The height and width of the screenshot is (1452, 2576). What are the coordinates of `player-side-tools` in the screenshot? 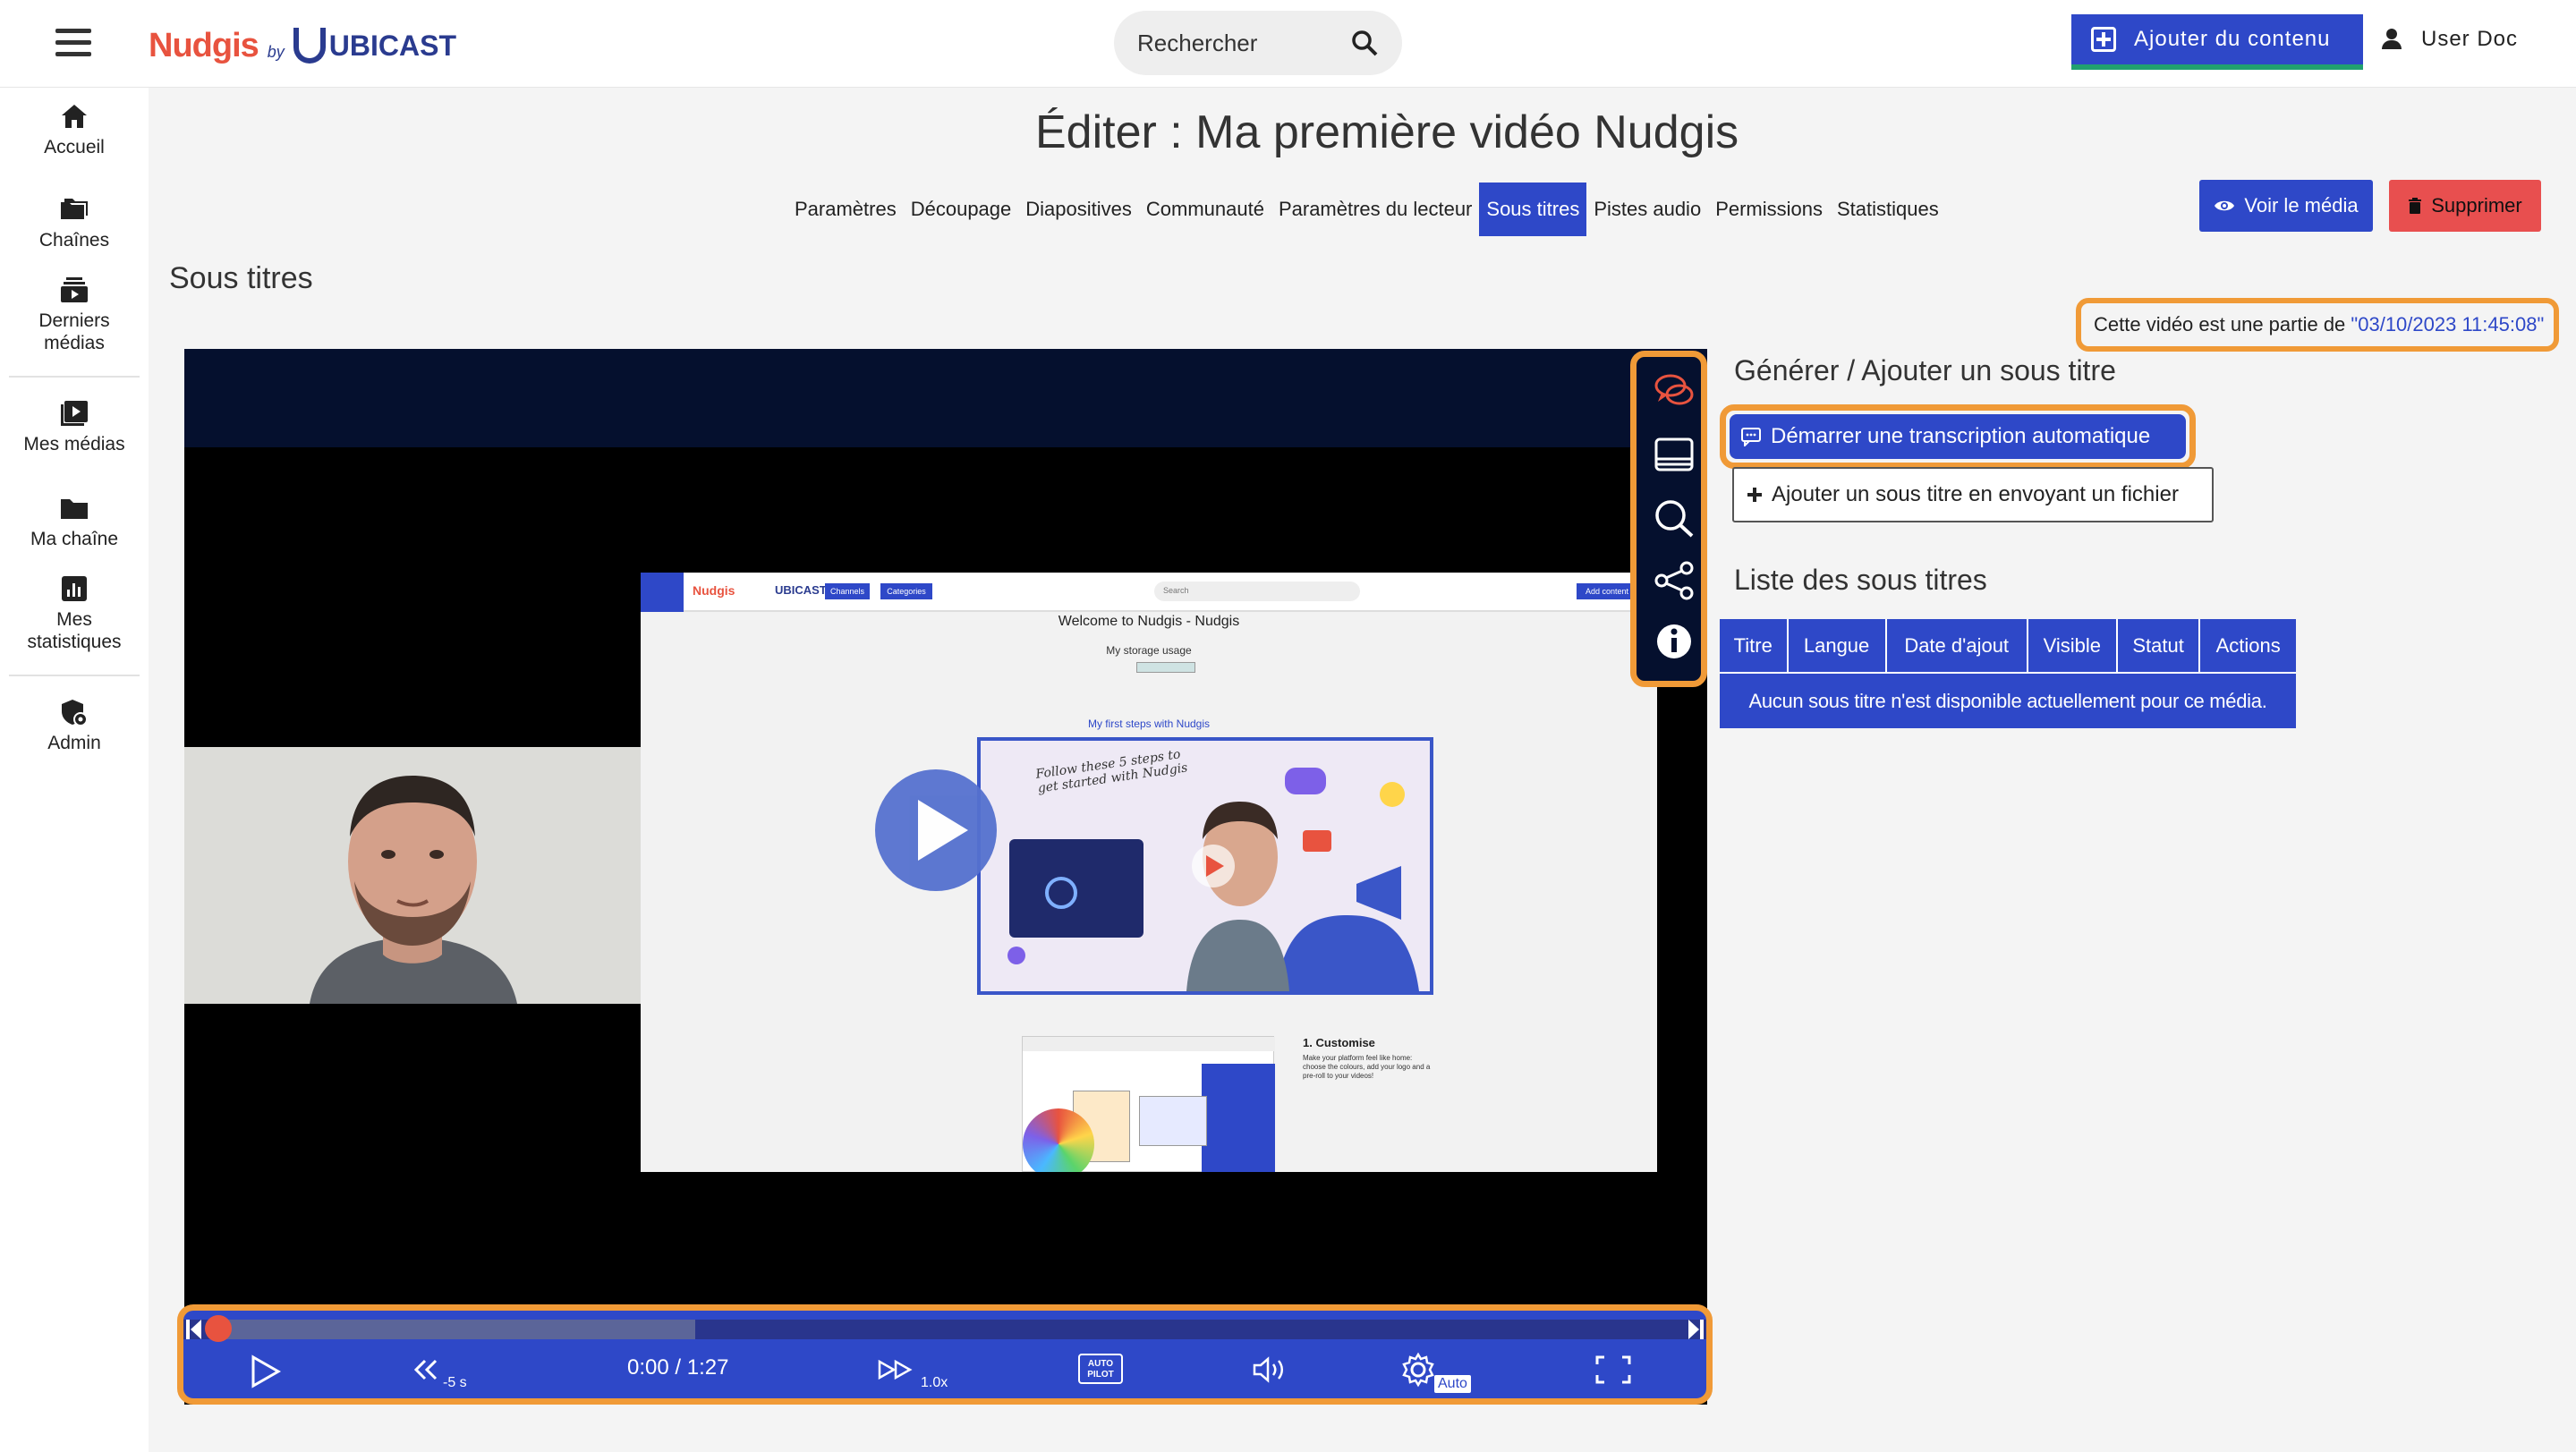 It's located at (1668, 519).